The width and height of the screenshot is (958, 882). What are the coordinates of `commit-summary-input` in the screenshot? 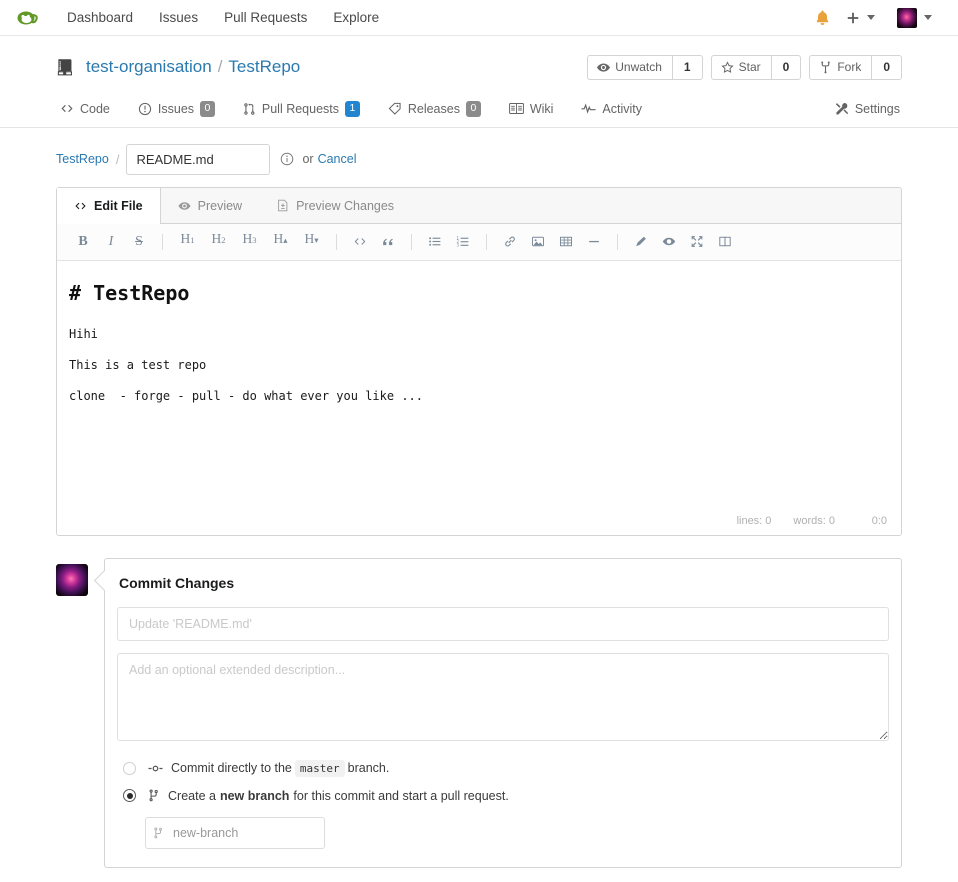 It's located at (503, 623).